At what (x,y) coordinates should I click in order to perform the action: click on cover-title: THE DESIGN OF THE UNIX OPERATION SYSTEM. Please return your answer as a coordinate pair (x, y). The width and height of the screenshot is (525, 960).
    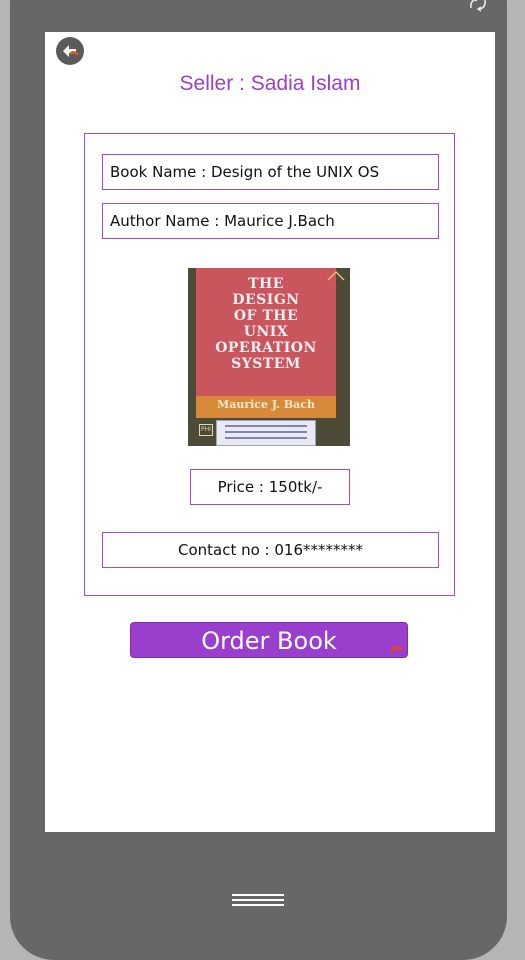
    Looking at the image, I should click on (266, 324).